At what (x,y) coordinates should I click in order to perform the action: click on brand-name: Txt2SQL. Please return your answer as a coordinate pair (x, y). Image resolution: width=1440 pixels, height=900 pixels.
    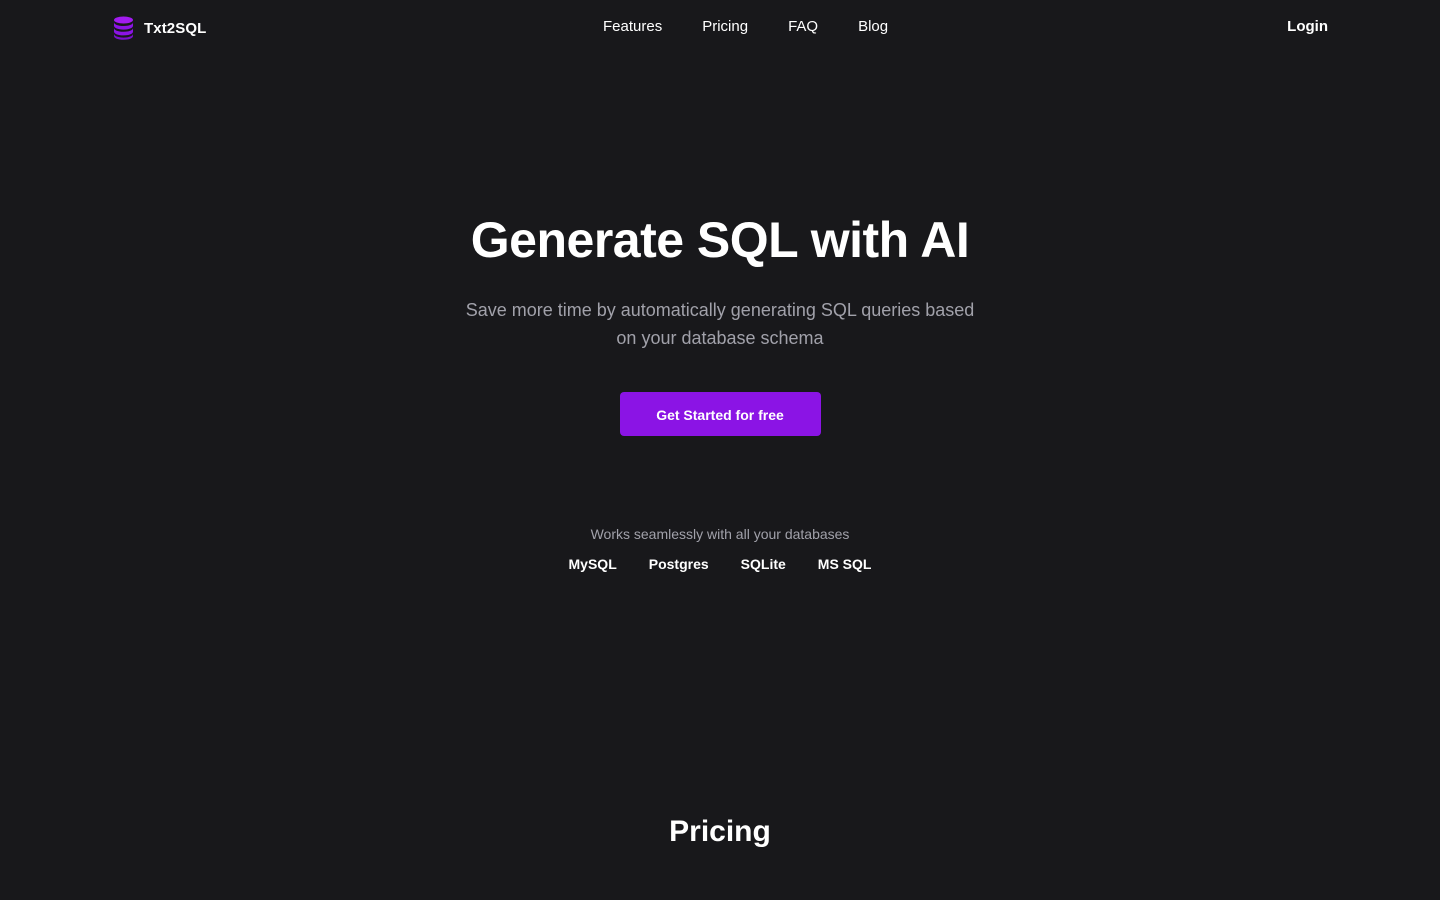
    Looking at the image, I should click on (175, 28).